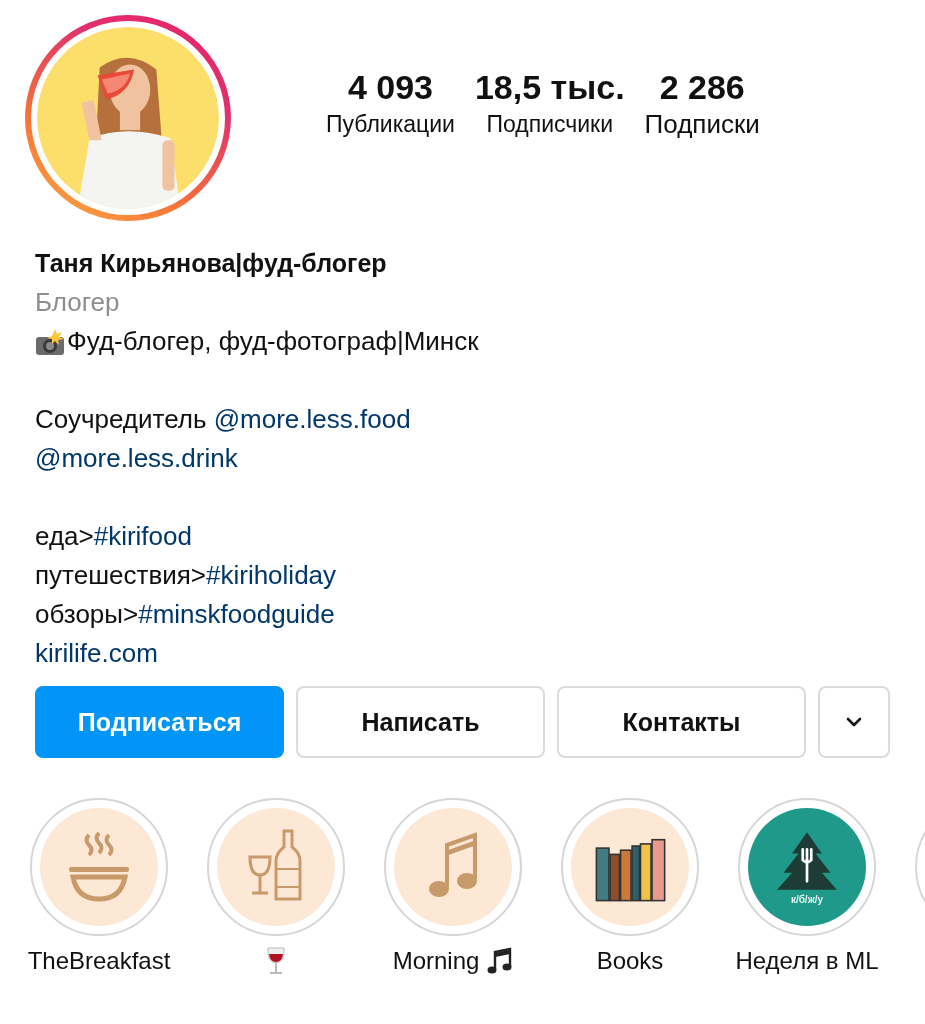 Image resolution: width=925 pixels, height=1024 pixels. Describe the element at coordinates (807, 899) in the screenshot. I see `cover-caption: к/б/ж/у` at that location.